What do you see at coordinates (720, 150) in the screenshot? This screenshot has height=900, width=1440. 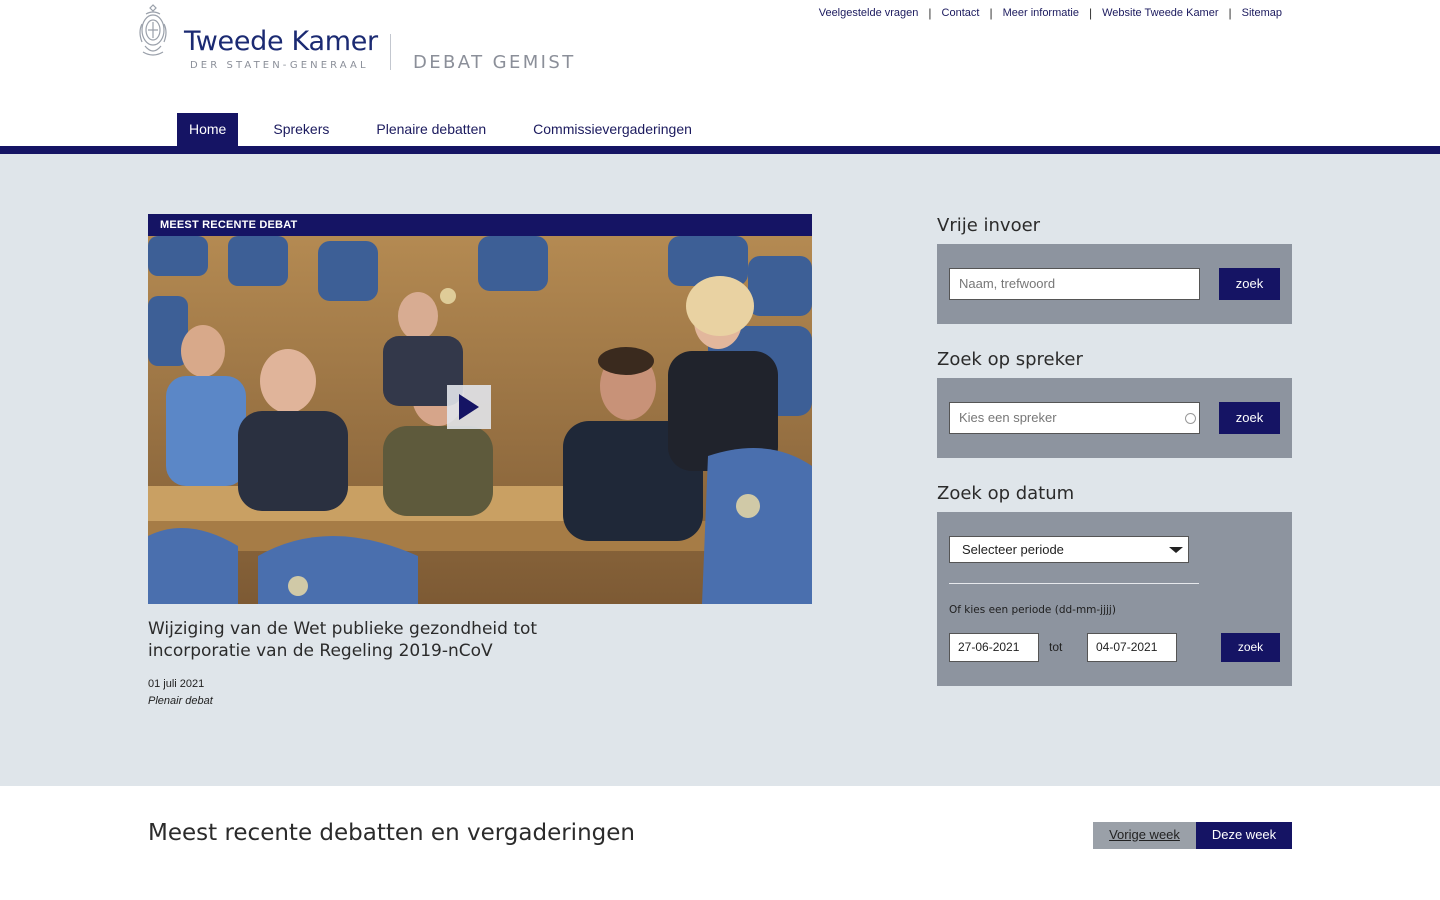 I see `nav-underline-bar` at bounding box center [720, 150].